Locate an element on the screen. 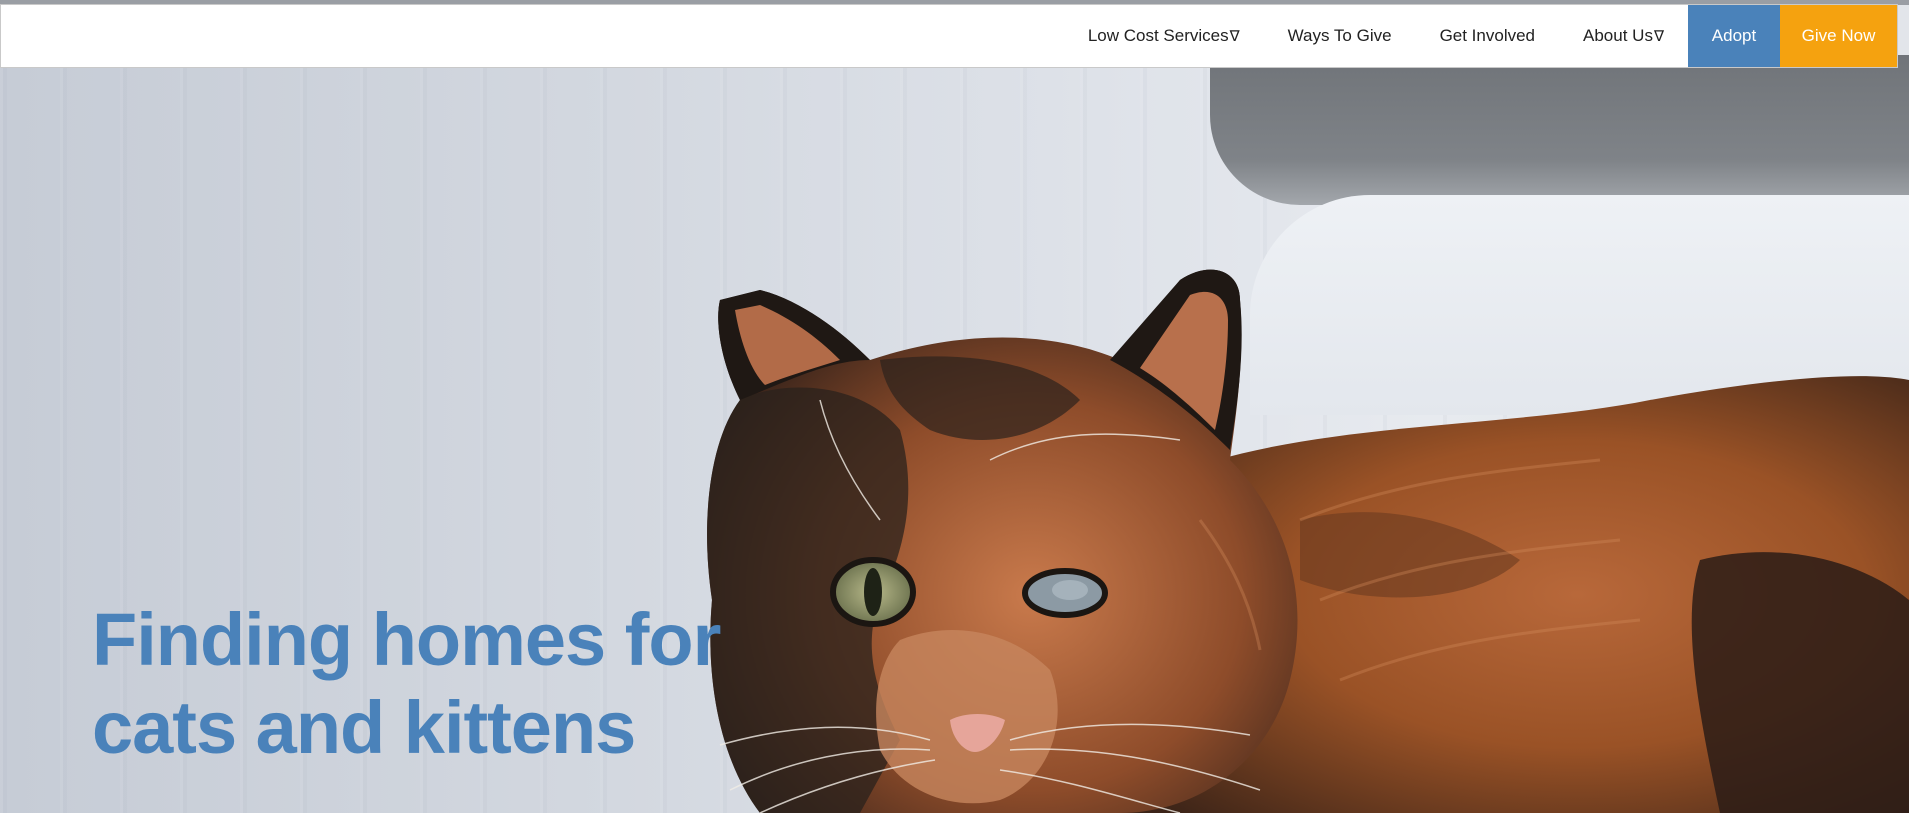  nav-get-involved: Get Involved is located at coordinates (1487, 36).